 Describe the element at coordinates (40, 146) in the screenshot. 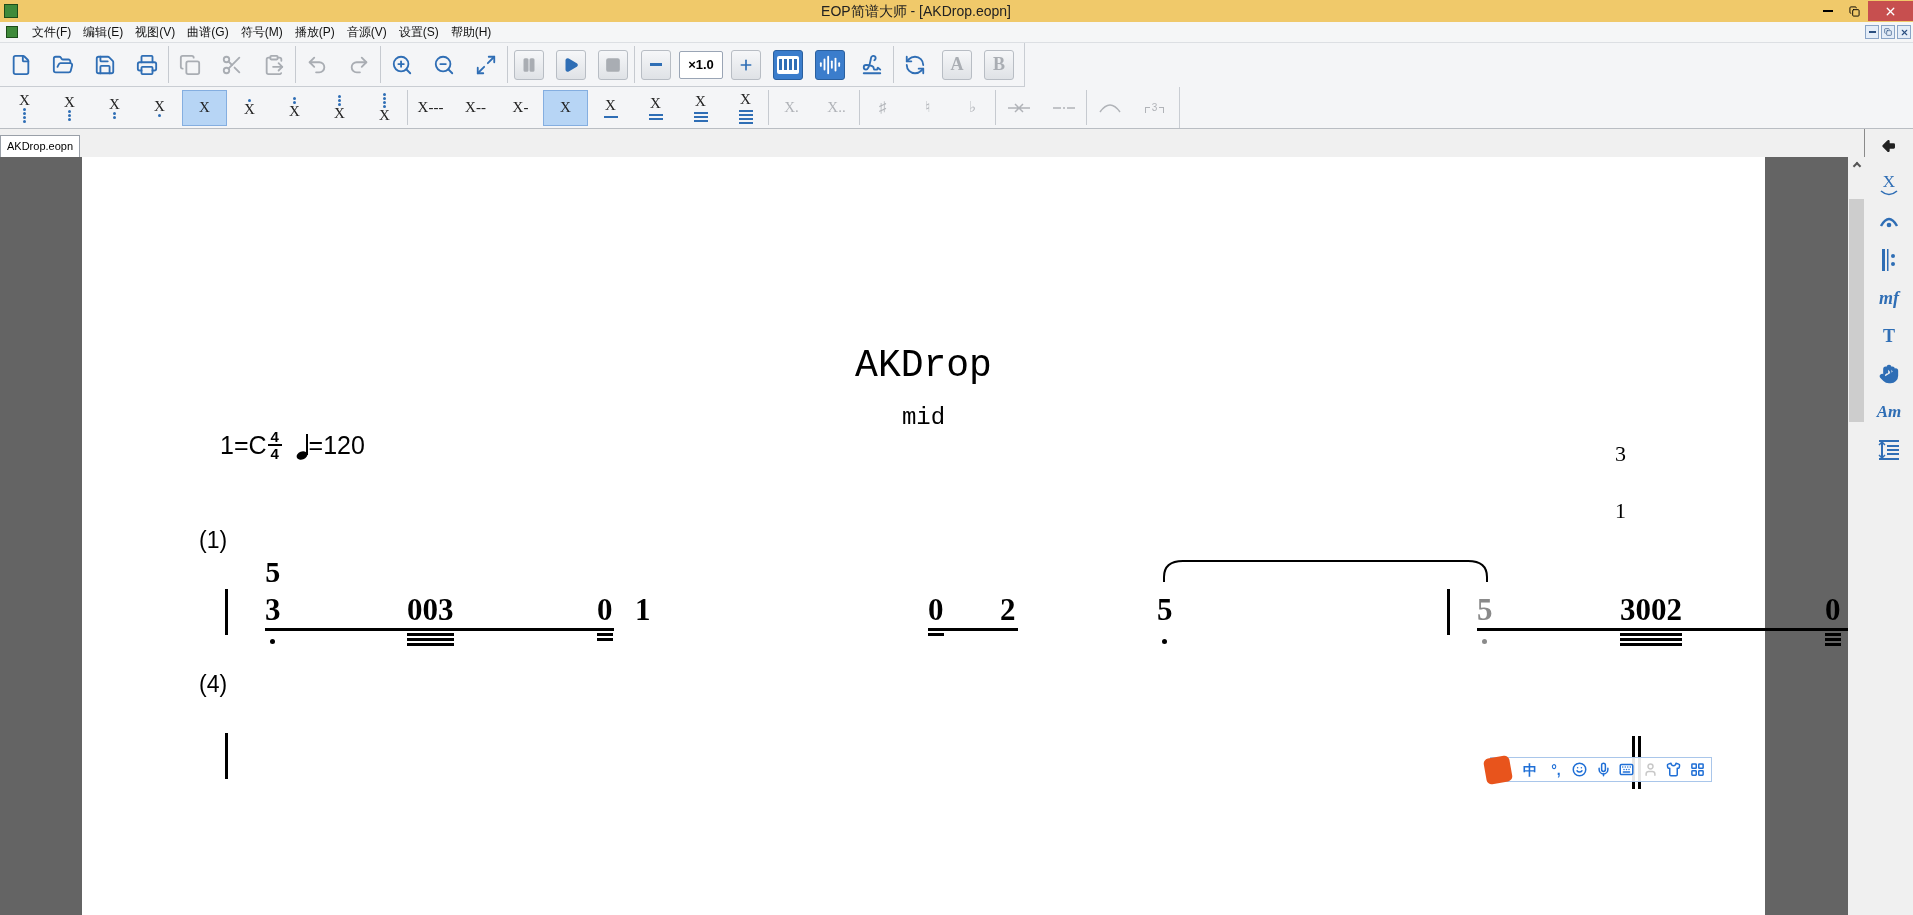

I see `document-tab: AKDrop.eopn` at that location.